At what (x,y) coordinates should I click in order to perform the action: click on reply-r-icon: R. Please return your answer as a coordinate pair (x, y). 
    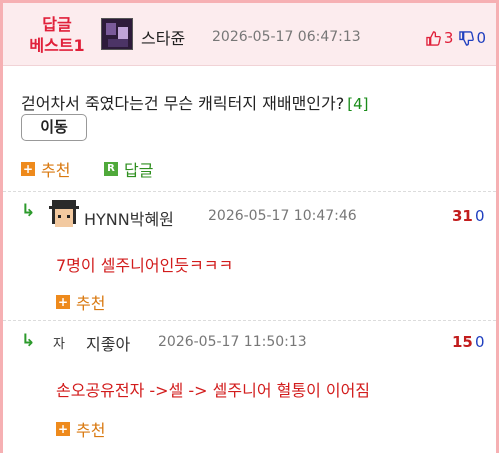
    Looking at the image, I should click on (111, 169).